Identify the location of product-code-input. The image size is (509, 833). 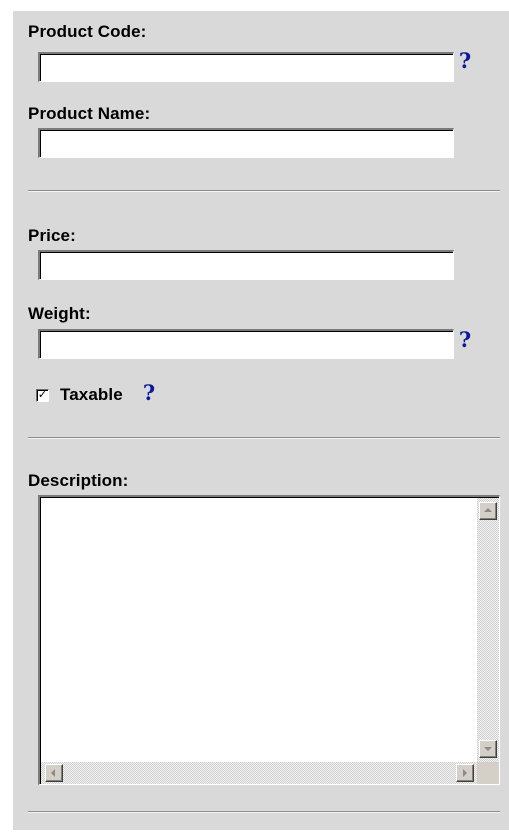
(246, 67).